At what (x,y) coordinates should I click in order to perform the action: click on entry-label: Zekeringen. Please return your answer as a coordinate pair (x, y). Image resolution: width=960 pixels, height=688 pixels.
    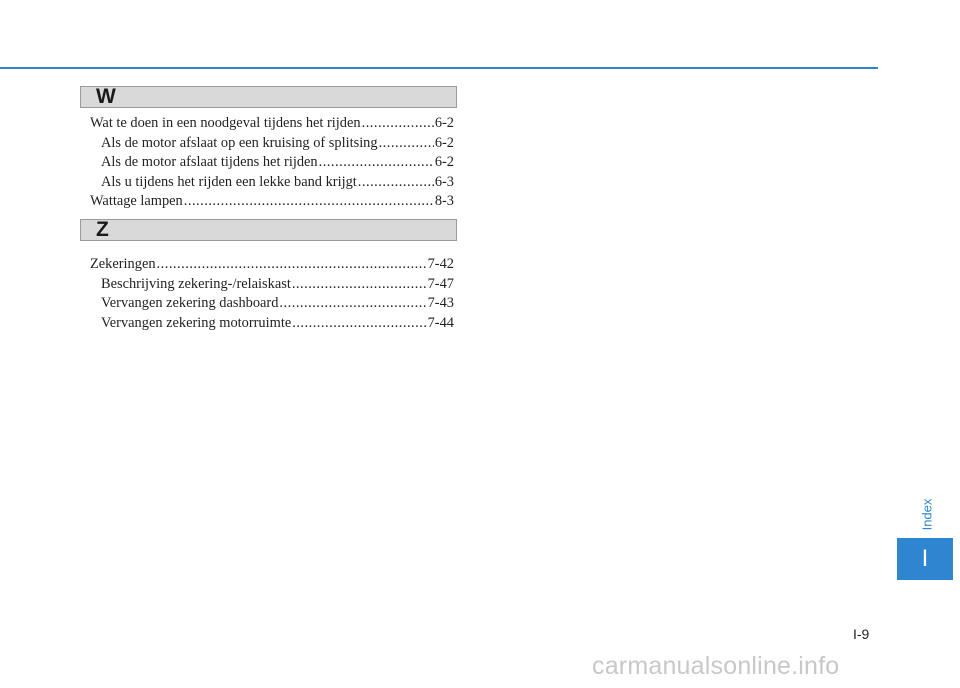
    Looking at the image, I should click on (123, 264).